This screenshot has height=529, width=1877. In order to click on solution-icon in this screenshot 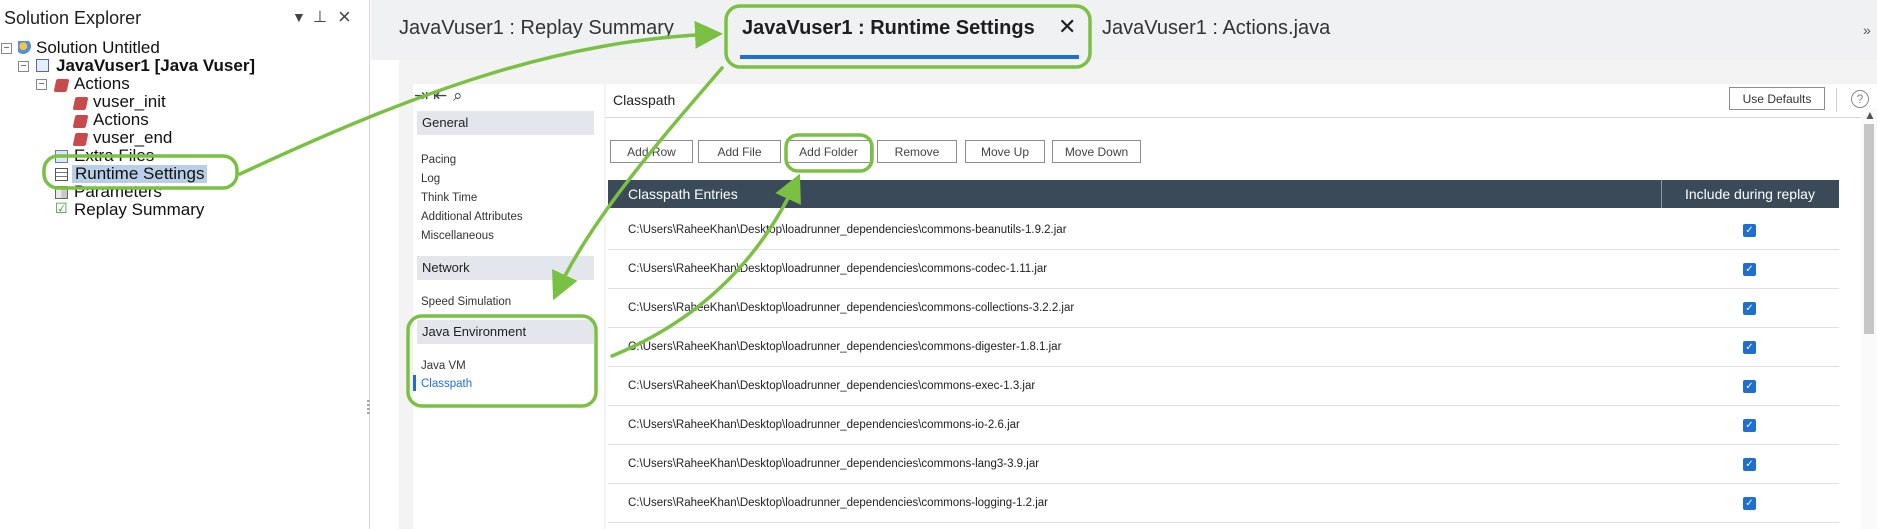, I will do `click(24, 47)`.